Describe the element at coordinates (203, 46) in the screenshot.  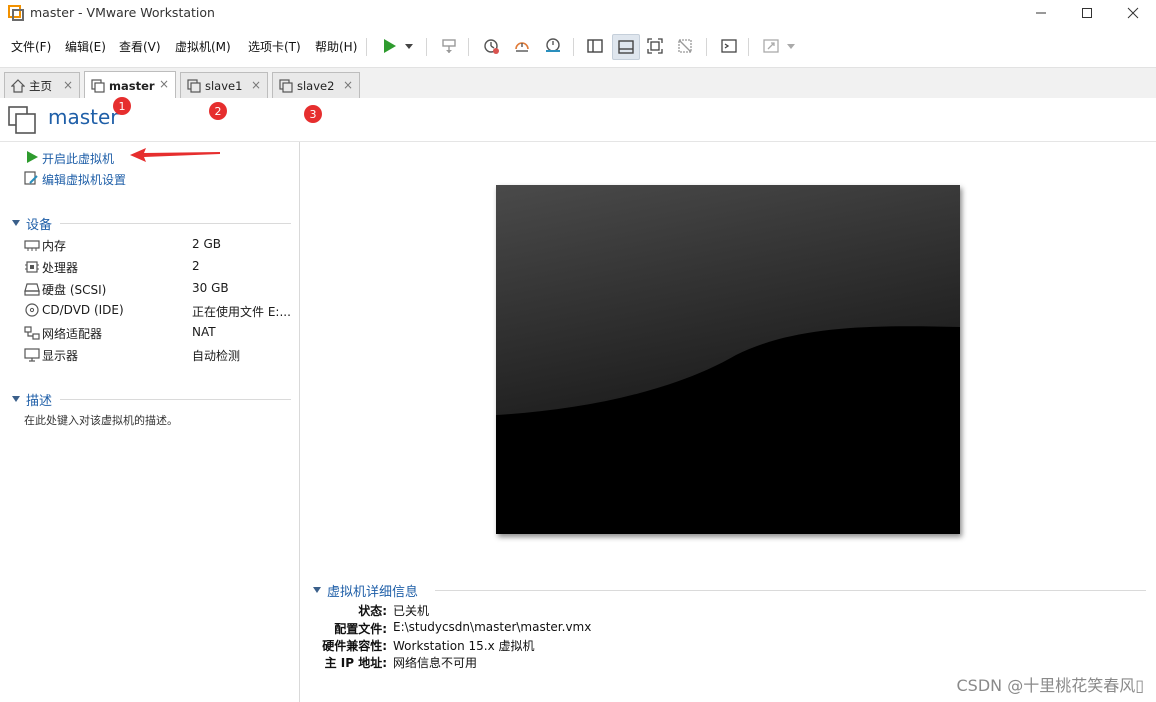
I see `menu-vm: 虚拟机(M)` at that location.